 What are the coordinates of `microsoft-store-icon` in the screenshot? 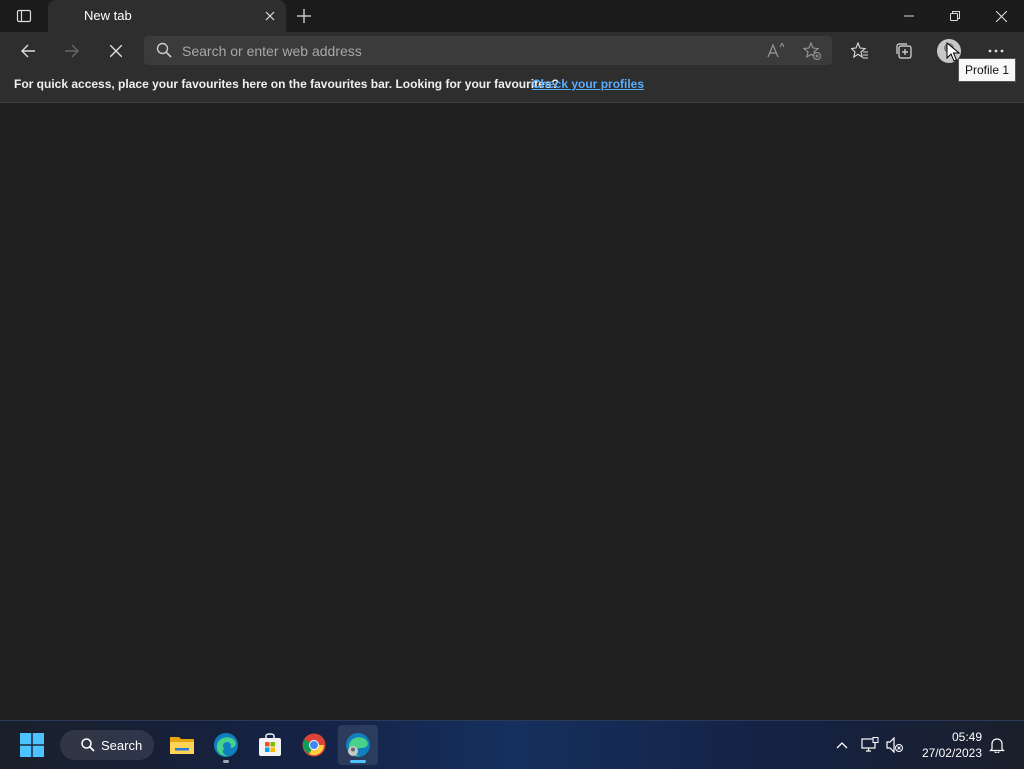 It's located at (270, 744).